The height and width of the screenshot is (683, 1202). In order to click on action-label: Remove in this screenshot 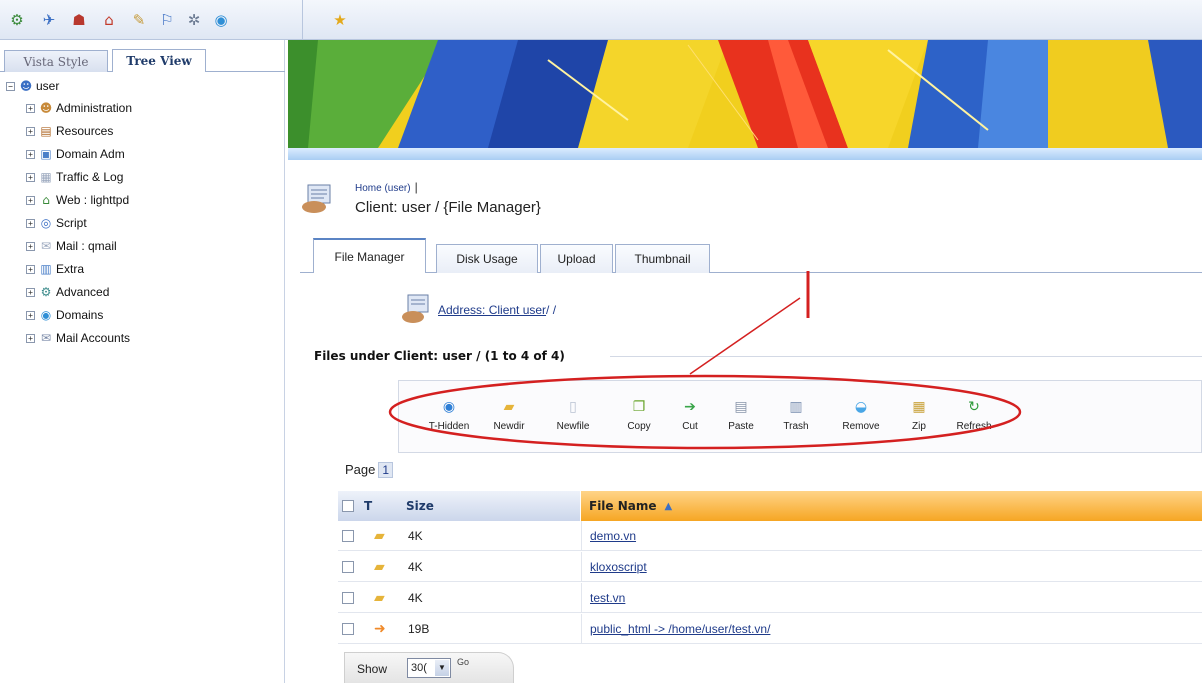, I will do `click(861, 426)`.